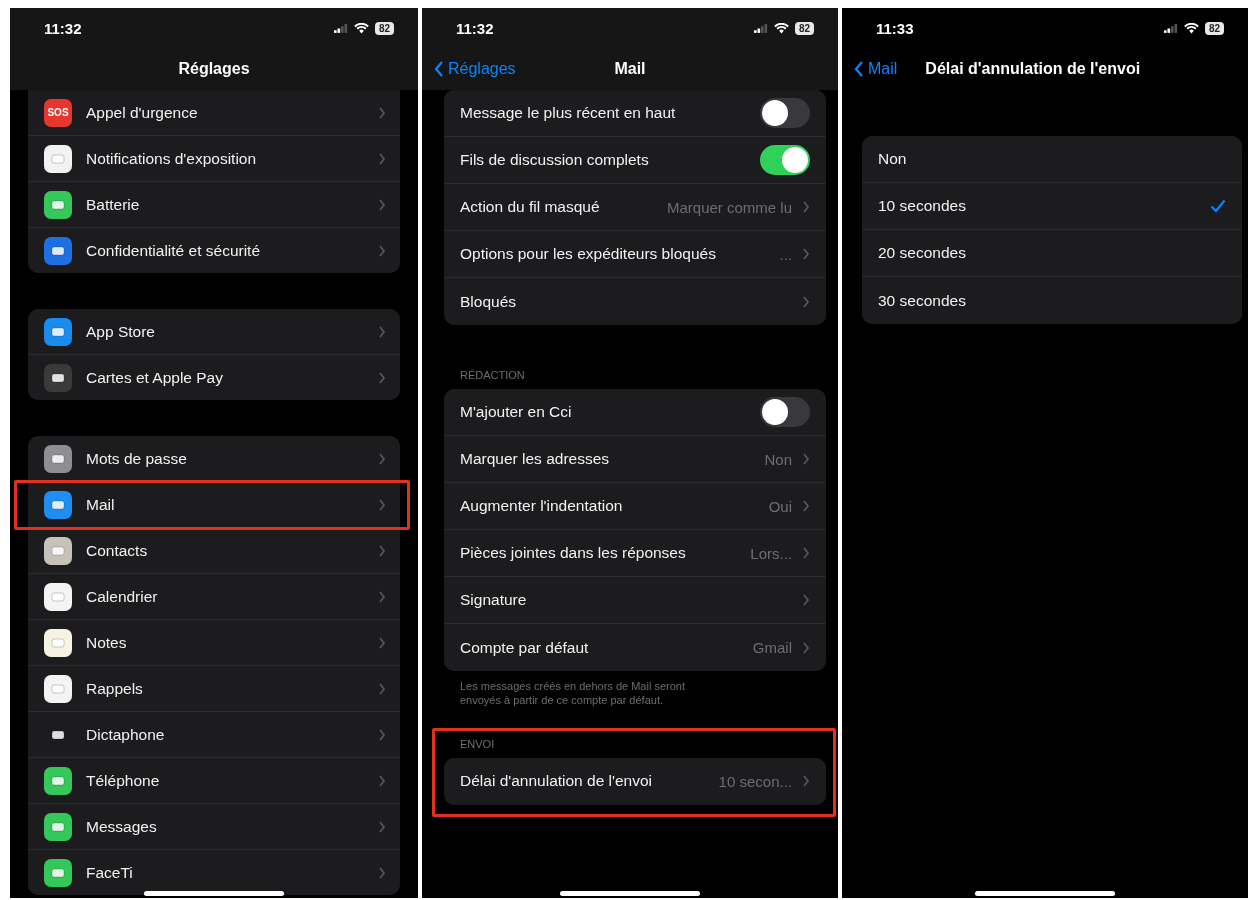 Image resolution: width=1248 pixels, height=900 pixels. I want to click on settings-row: Dictaphone, so click(214, 734).